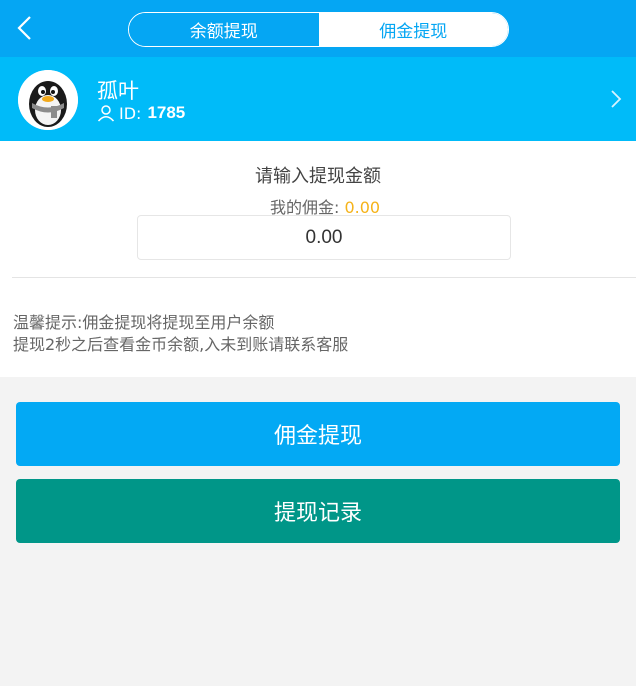 This screenshot has height=686, width=636. What do you see at coordinates (118, 91) in the screenshot?
I see `username: 孤叶` at bounding box center [118, 91].